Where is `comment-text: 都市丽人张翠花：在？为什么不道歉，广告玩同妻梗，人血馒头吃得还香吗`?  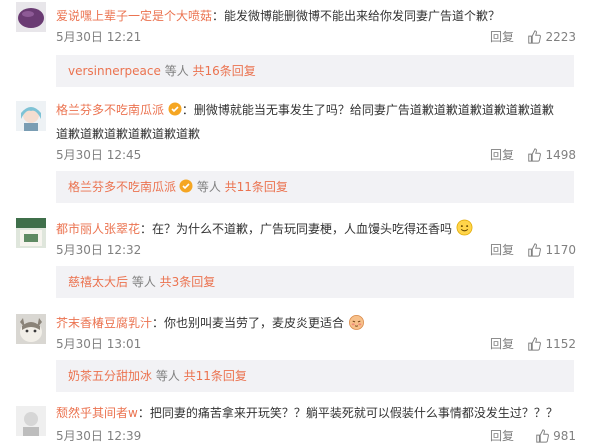 comment-text: 都市丽人张翠花：在？为什么不道歉，广告玩同妻梗，人血馒头吃得还香吗 is located at coordinates (315, 229).